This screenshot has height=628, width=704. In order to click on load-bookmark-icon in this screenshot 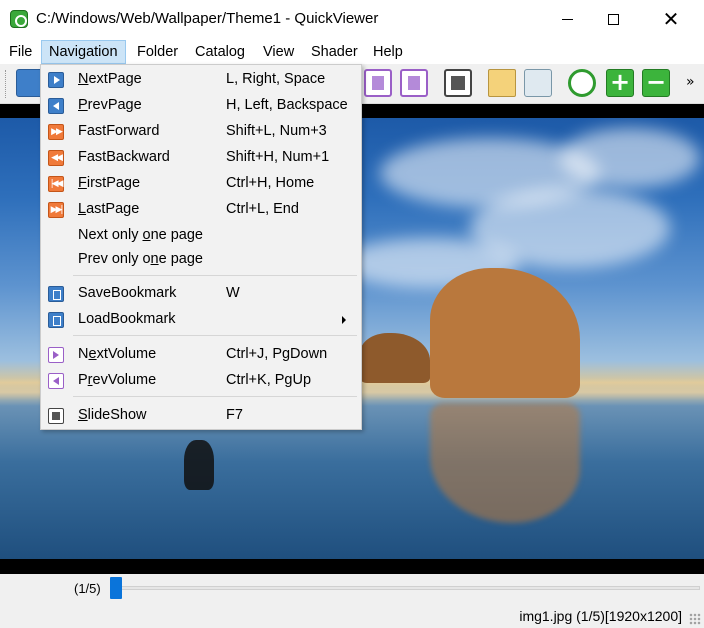, I will do `click(56, 320)`.